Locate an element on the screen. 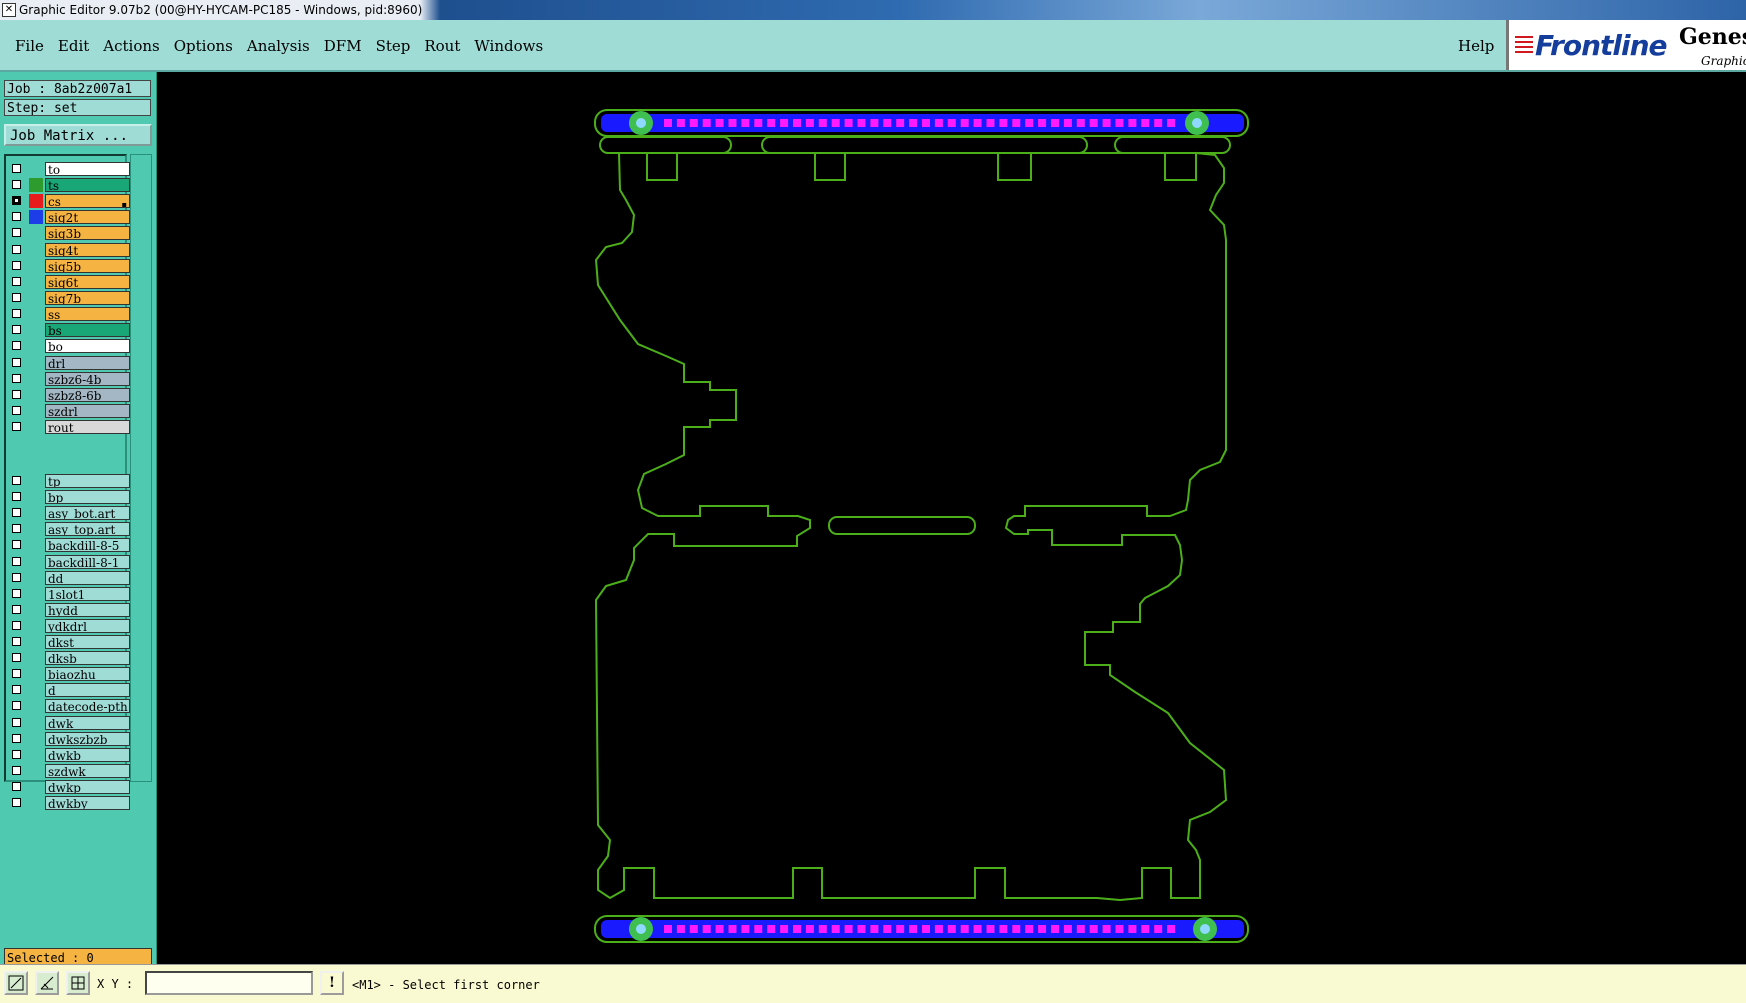 The image size is (1746, 1003). layer-name: dwk is located at coordinates (87, 722).